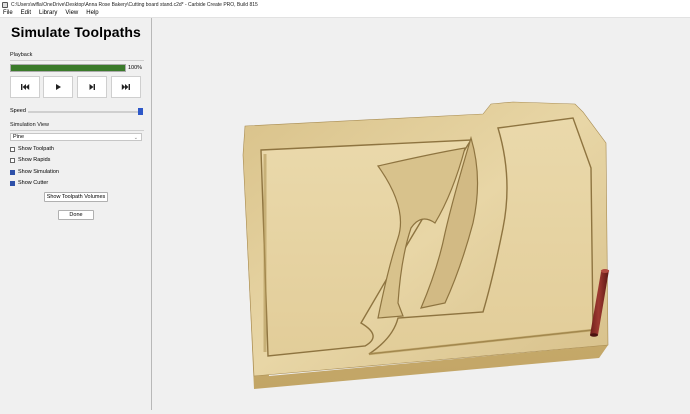 The width and height of the screenshot is (690, 414). What do you see at coordinates (38, 172) in the screenshot?
I see `checkbox-label: Show Simulation` at bounding box center [38, 172].